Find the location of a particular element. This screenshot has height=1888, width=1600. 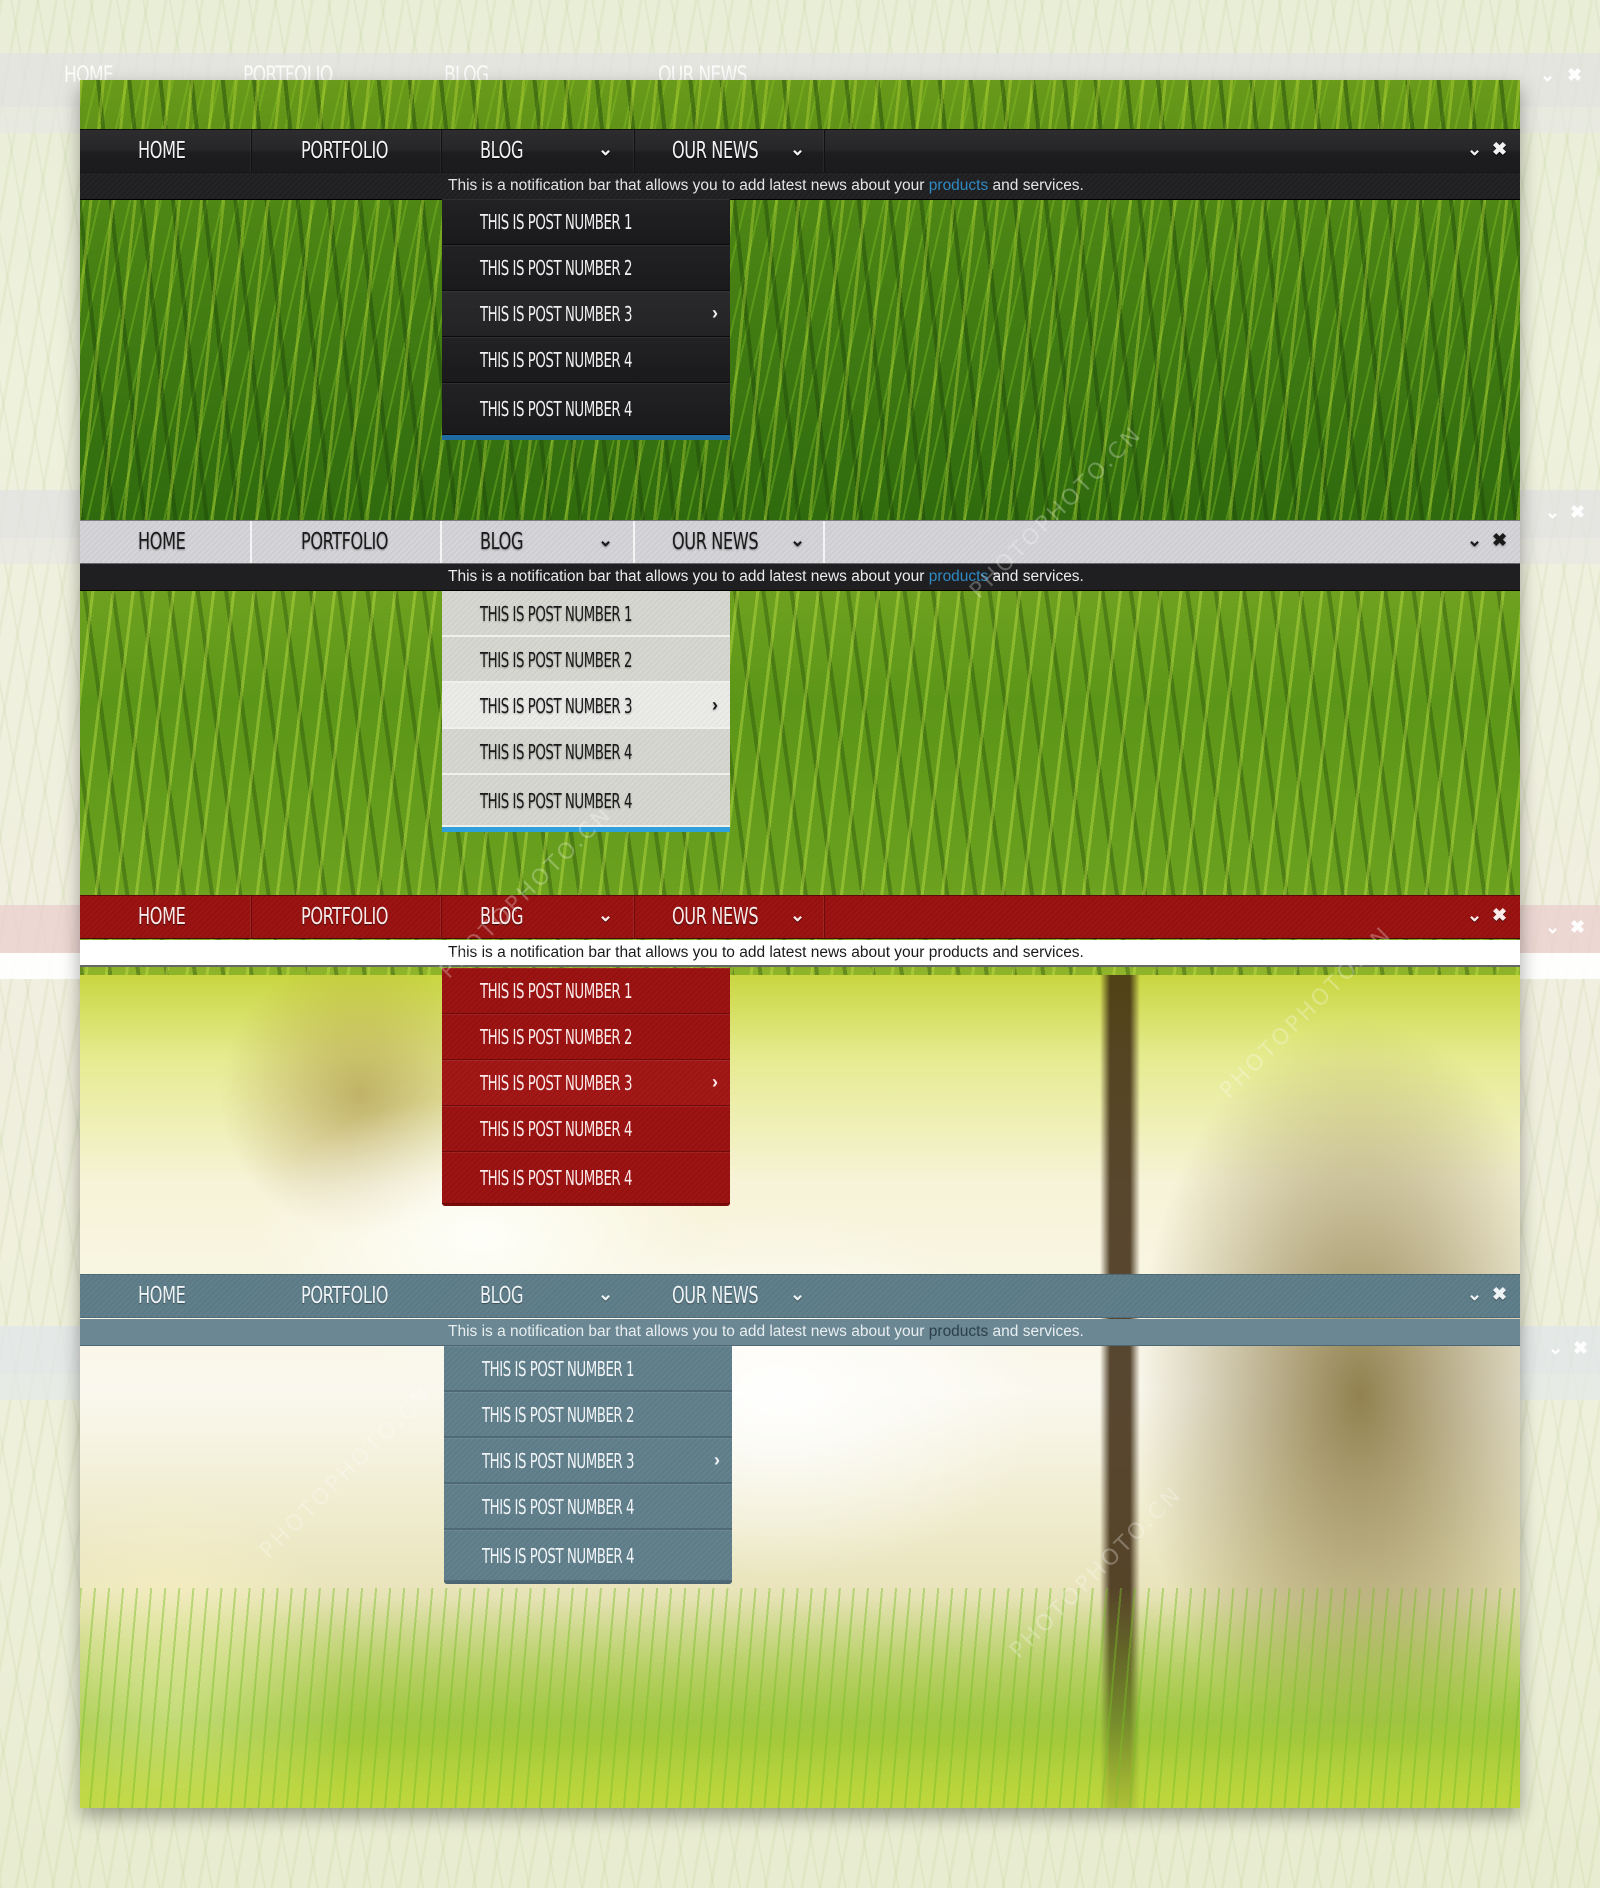

menu-bar: HOME PORTFOLIO BLOG ⌄ OUR NEWS ⌄ ⌄ ✖ is located at coordinates (800, 917).